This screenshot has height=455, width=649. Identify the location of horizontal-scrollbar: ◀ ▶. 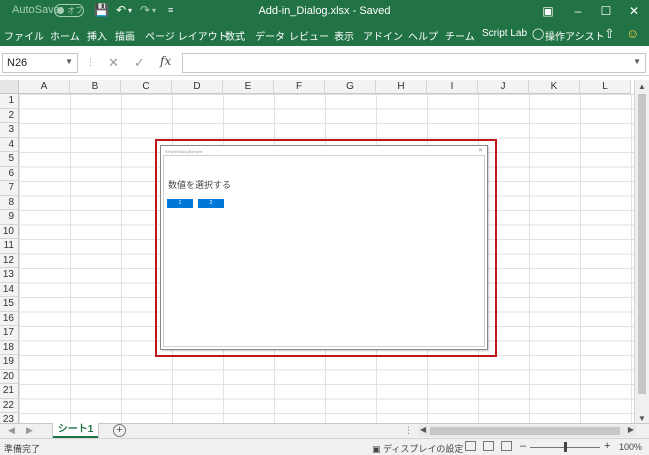
(527, 431).